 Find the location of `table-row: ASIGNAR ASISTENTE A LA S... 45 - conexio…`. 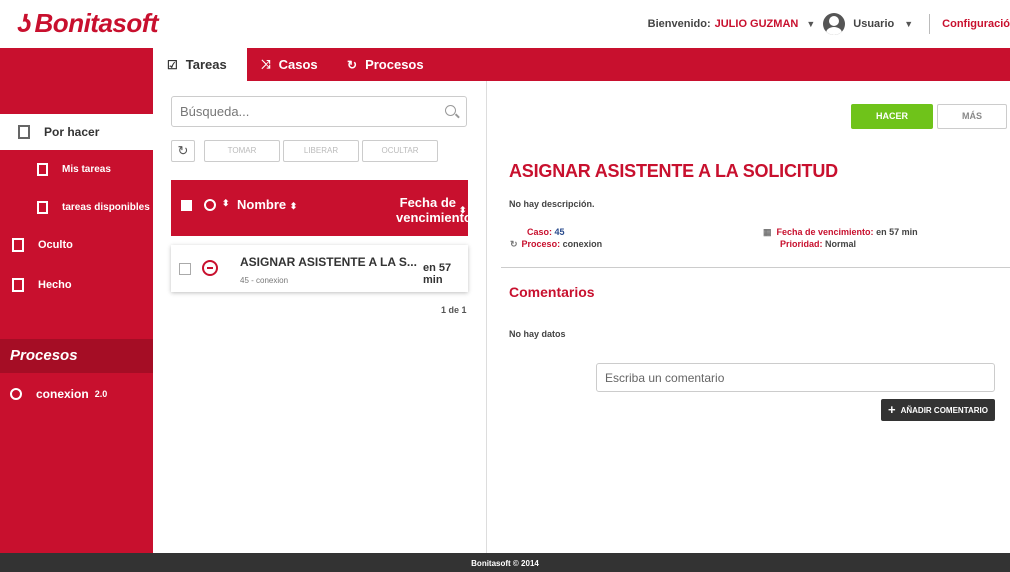

table-row: ASIGNAR ASISTENTE A LA S... 45 - conexio… is located at coordinates (319, 268).